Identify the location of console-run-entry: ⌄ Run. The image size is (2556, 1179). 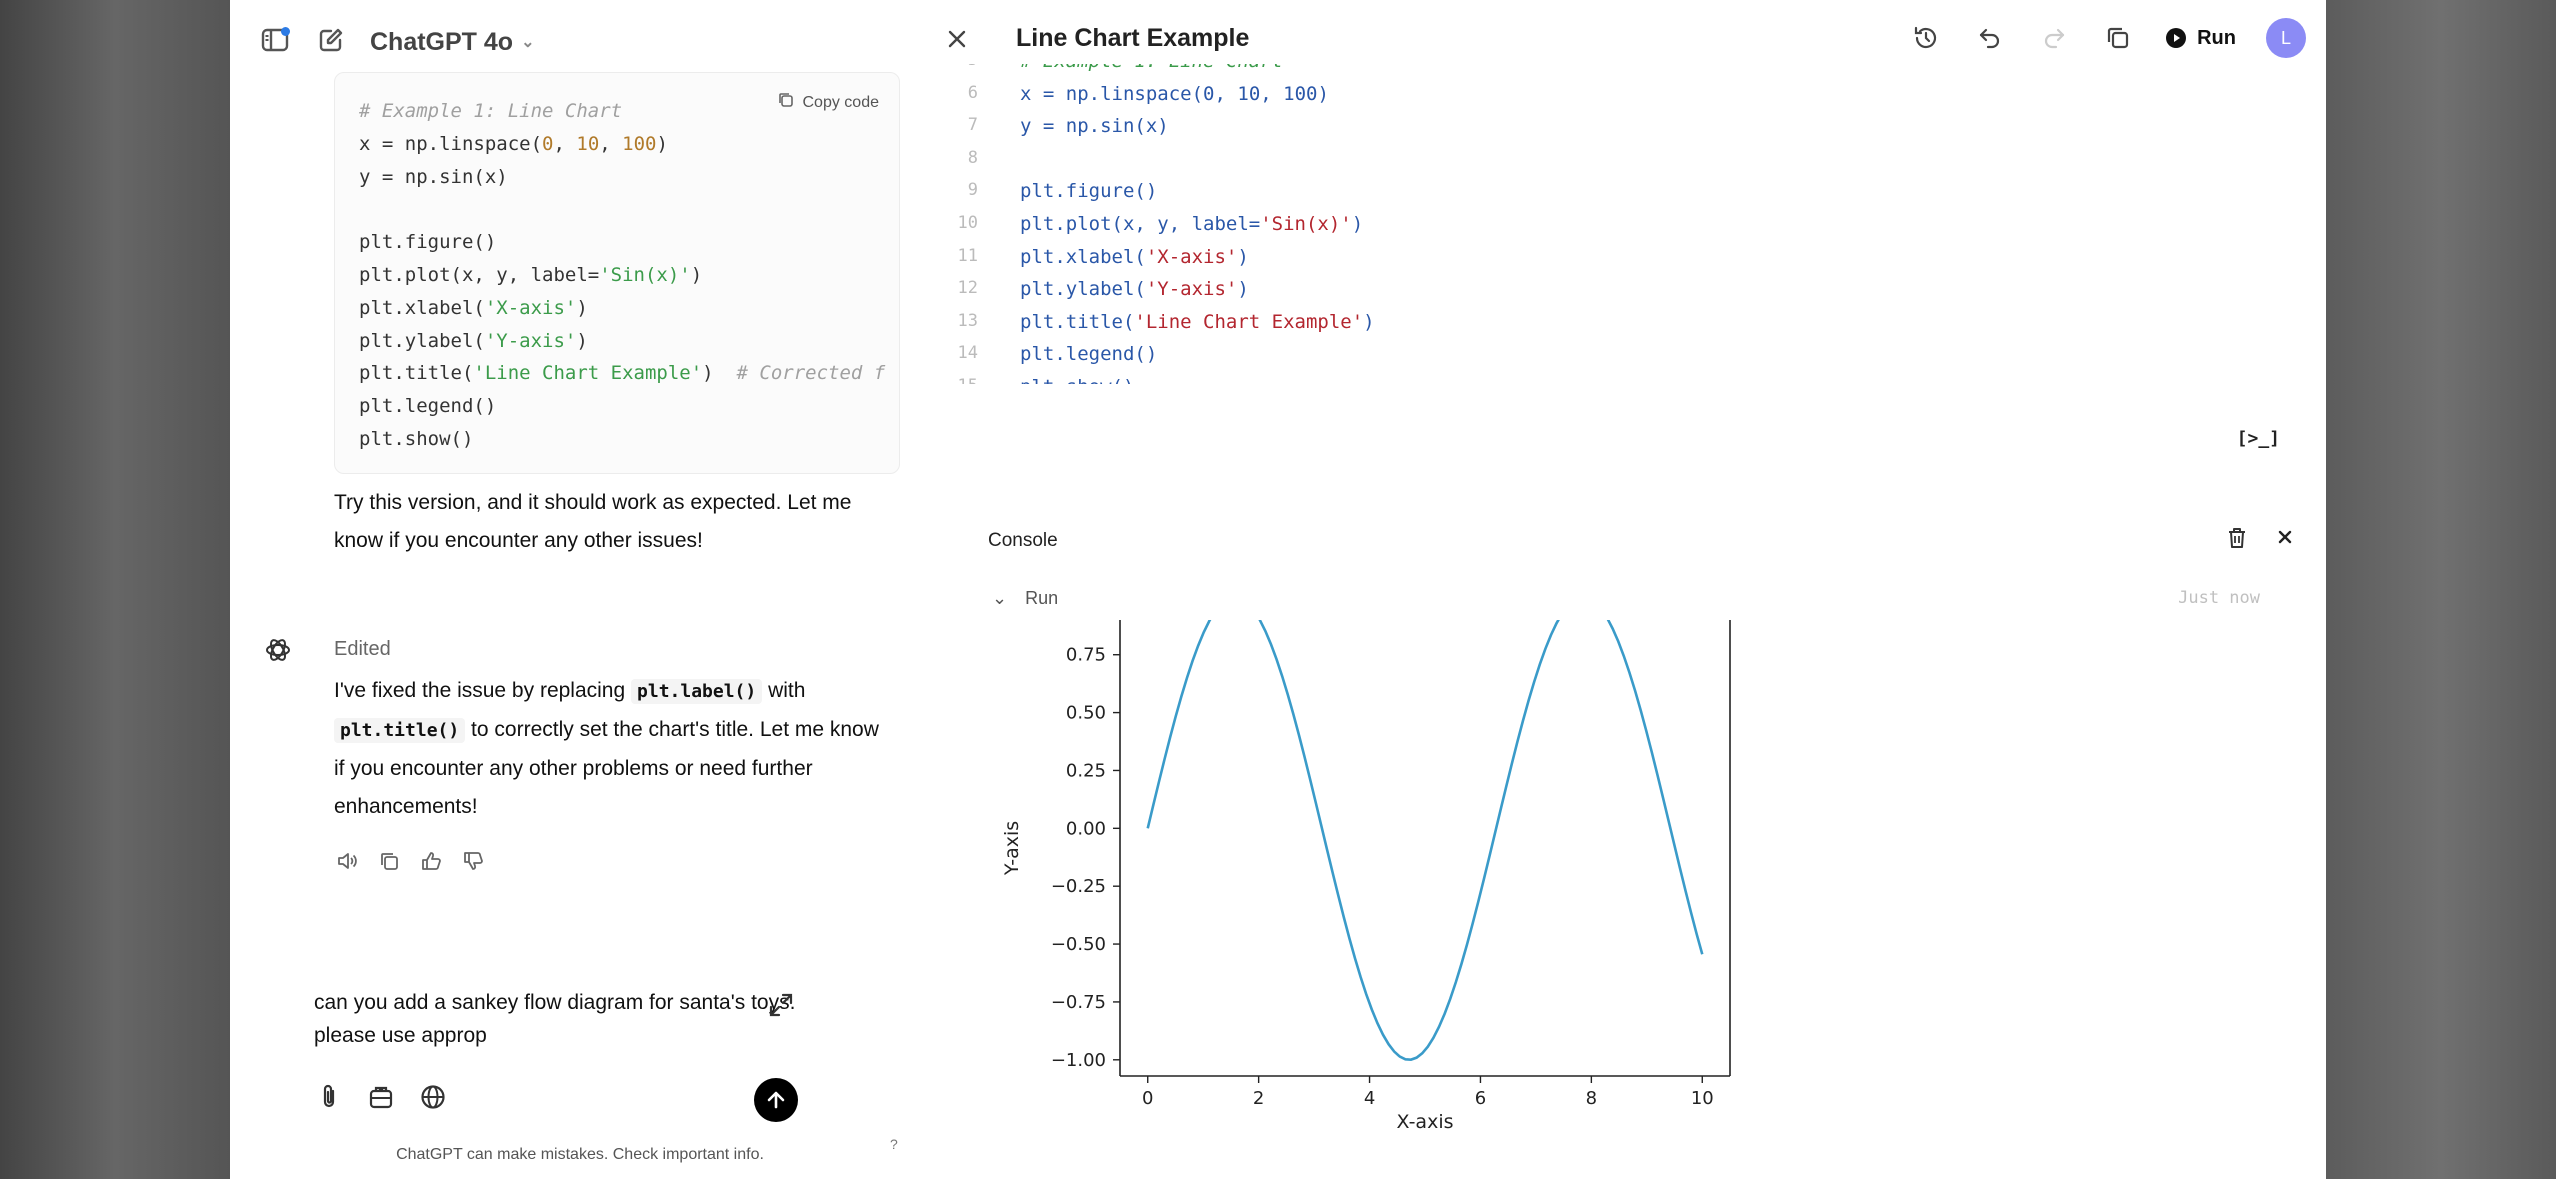
(1025, 598).